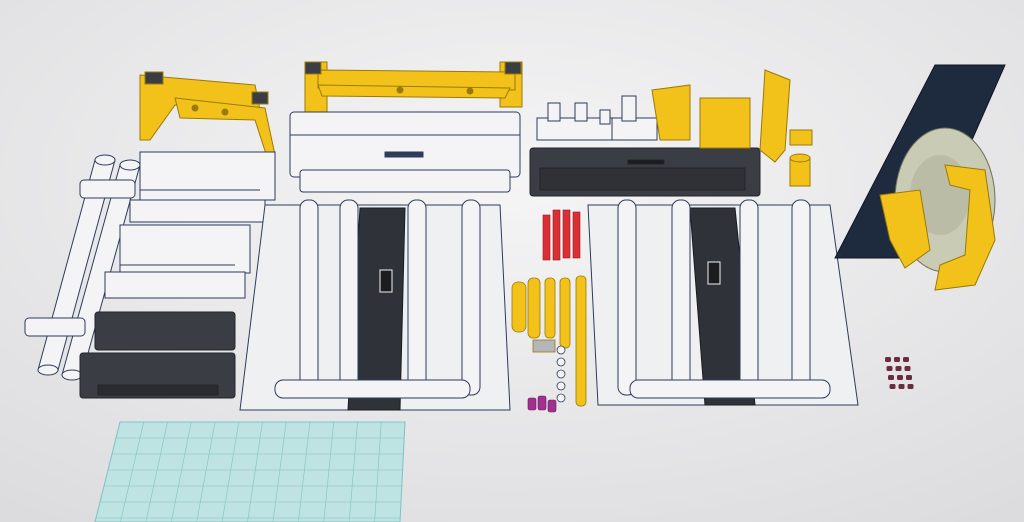 This screenshot has width=1024, height=522. What do you see at coordinates (405, 152) in the screenshot?
I see `long-white-box` at bounding box center [405, 152].